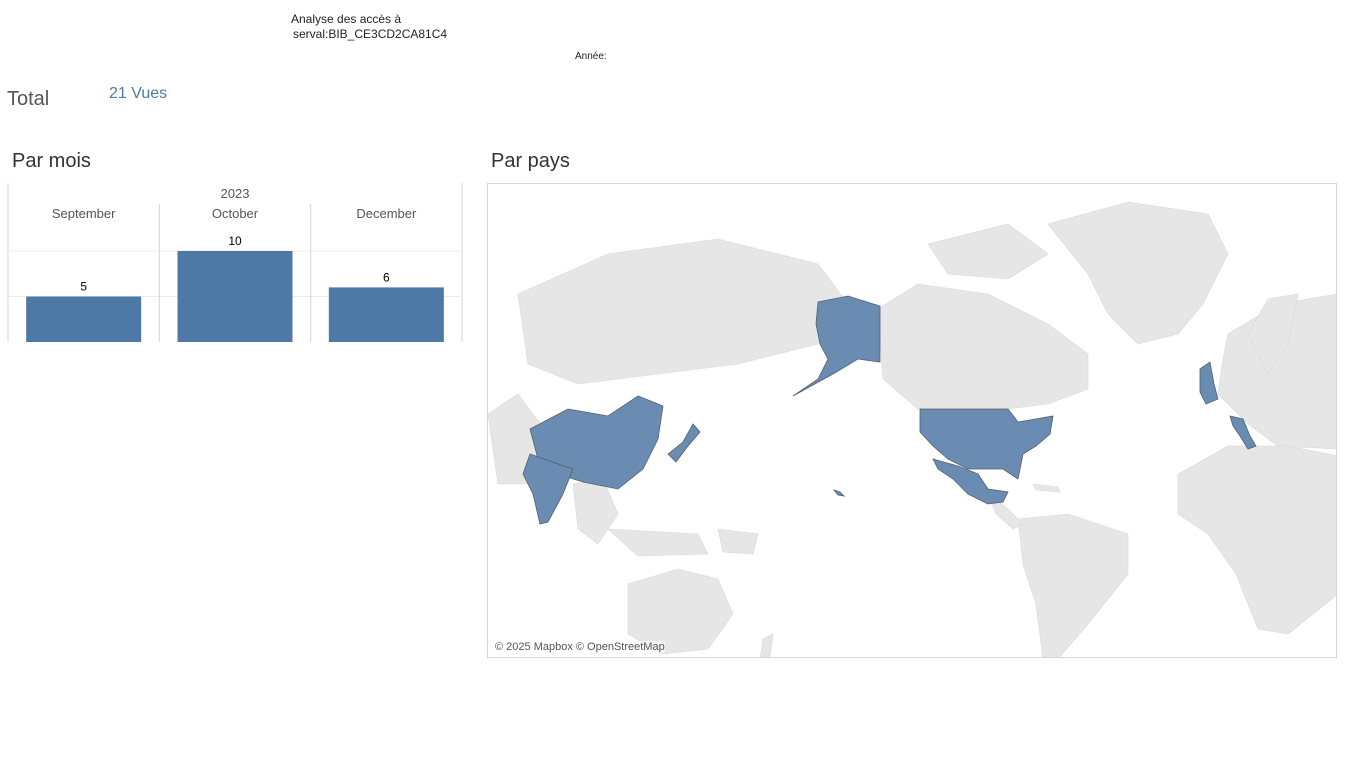 This screenshot has height=768, width=1366. I want to click on month-label: September, so click(84, 213).